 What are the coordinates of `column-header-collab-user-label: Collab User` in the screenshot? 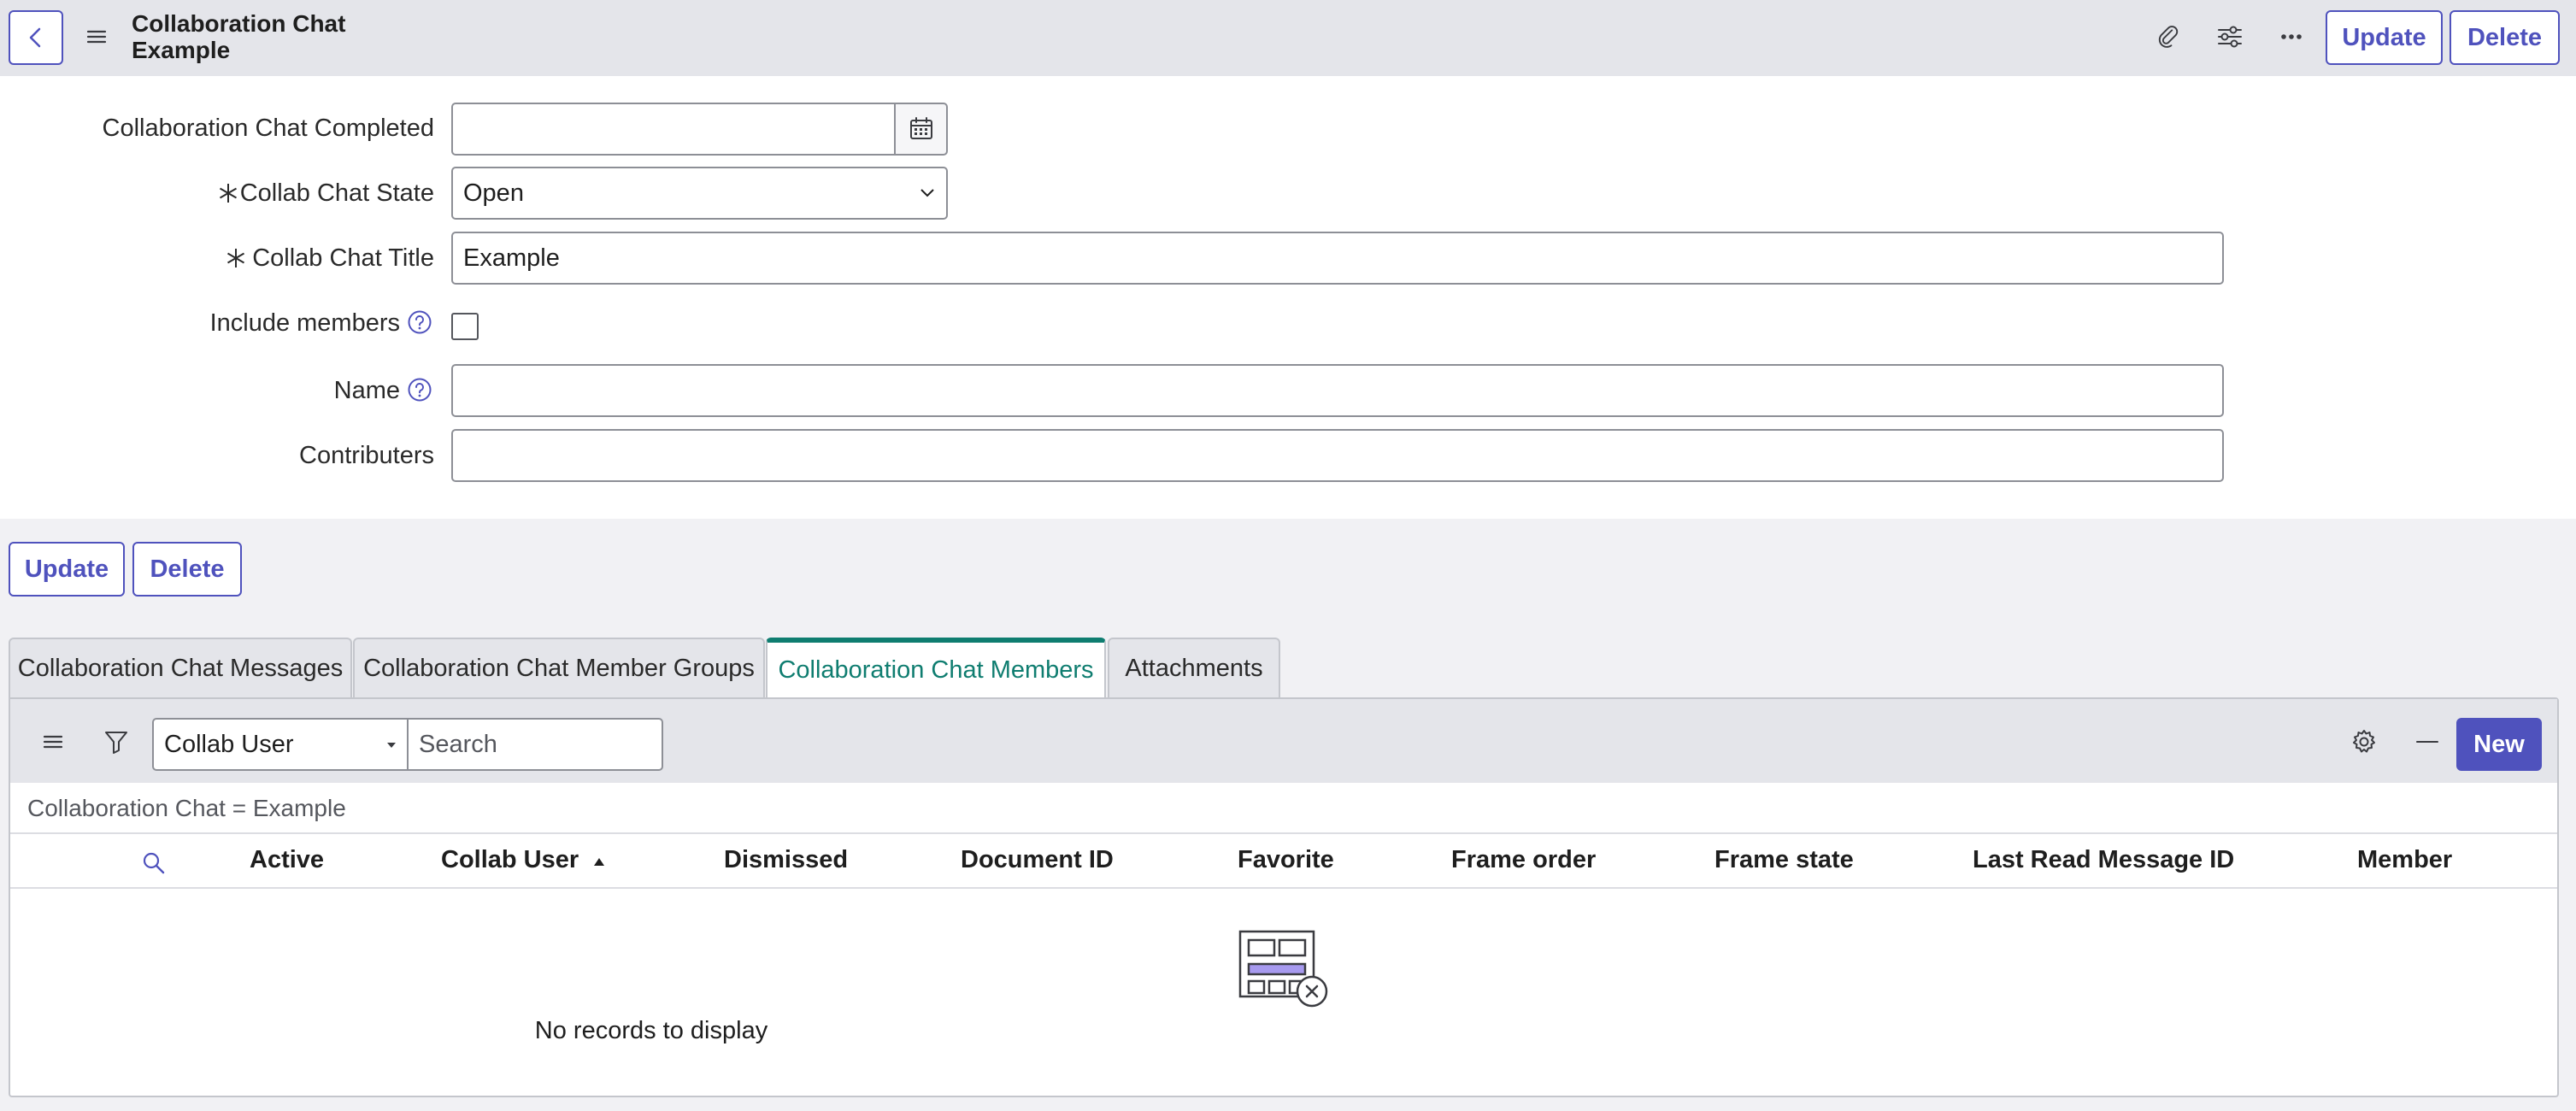 It's located at (510, 860).